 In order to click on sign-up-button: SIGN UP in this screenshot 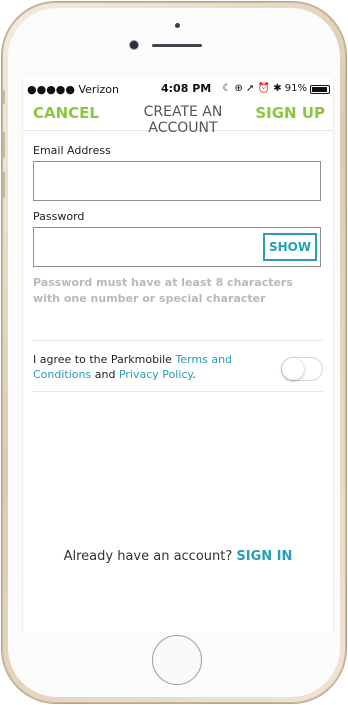, I will do `click(290, 113)`.